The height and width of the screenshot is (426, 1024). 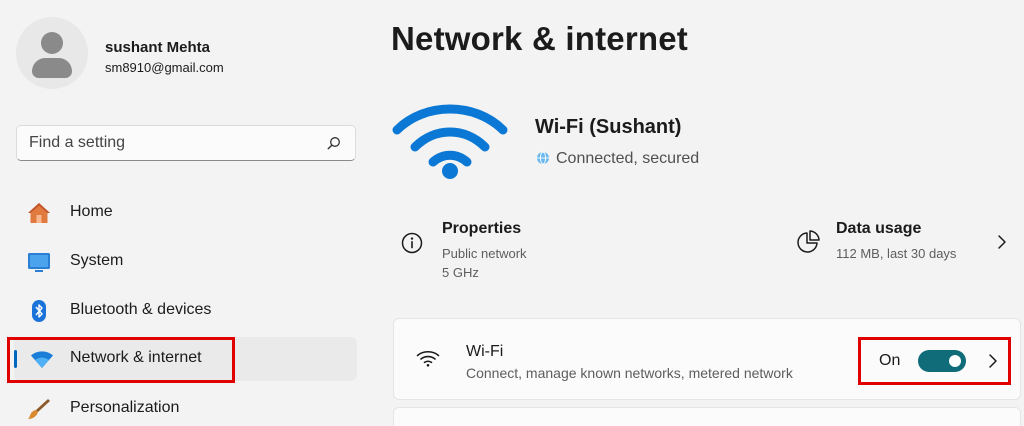 I want to click on data-usage-amount: 112 MB, last 30 days, so click(x=896, y=253).